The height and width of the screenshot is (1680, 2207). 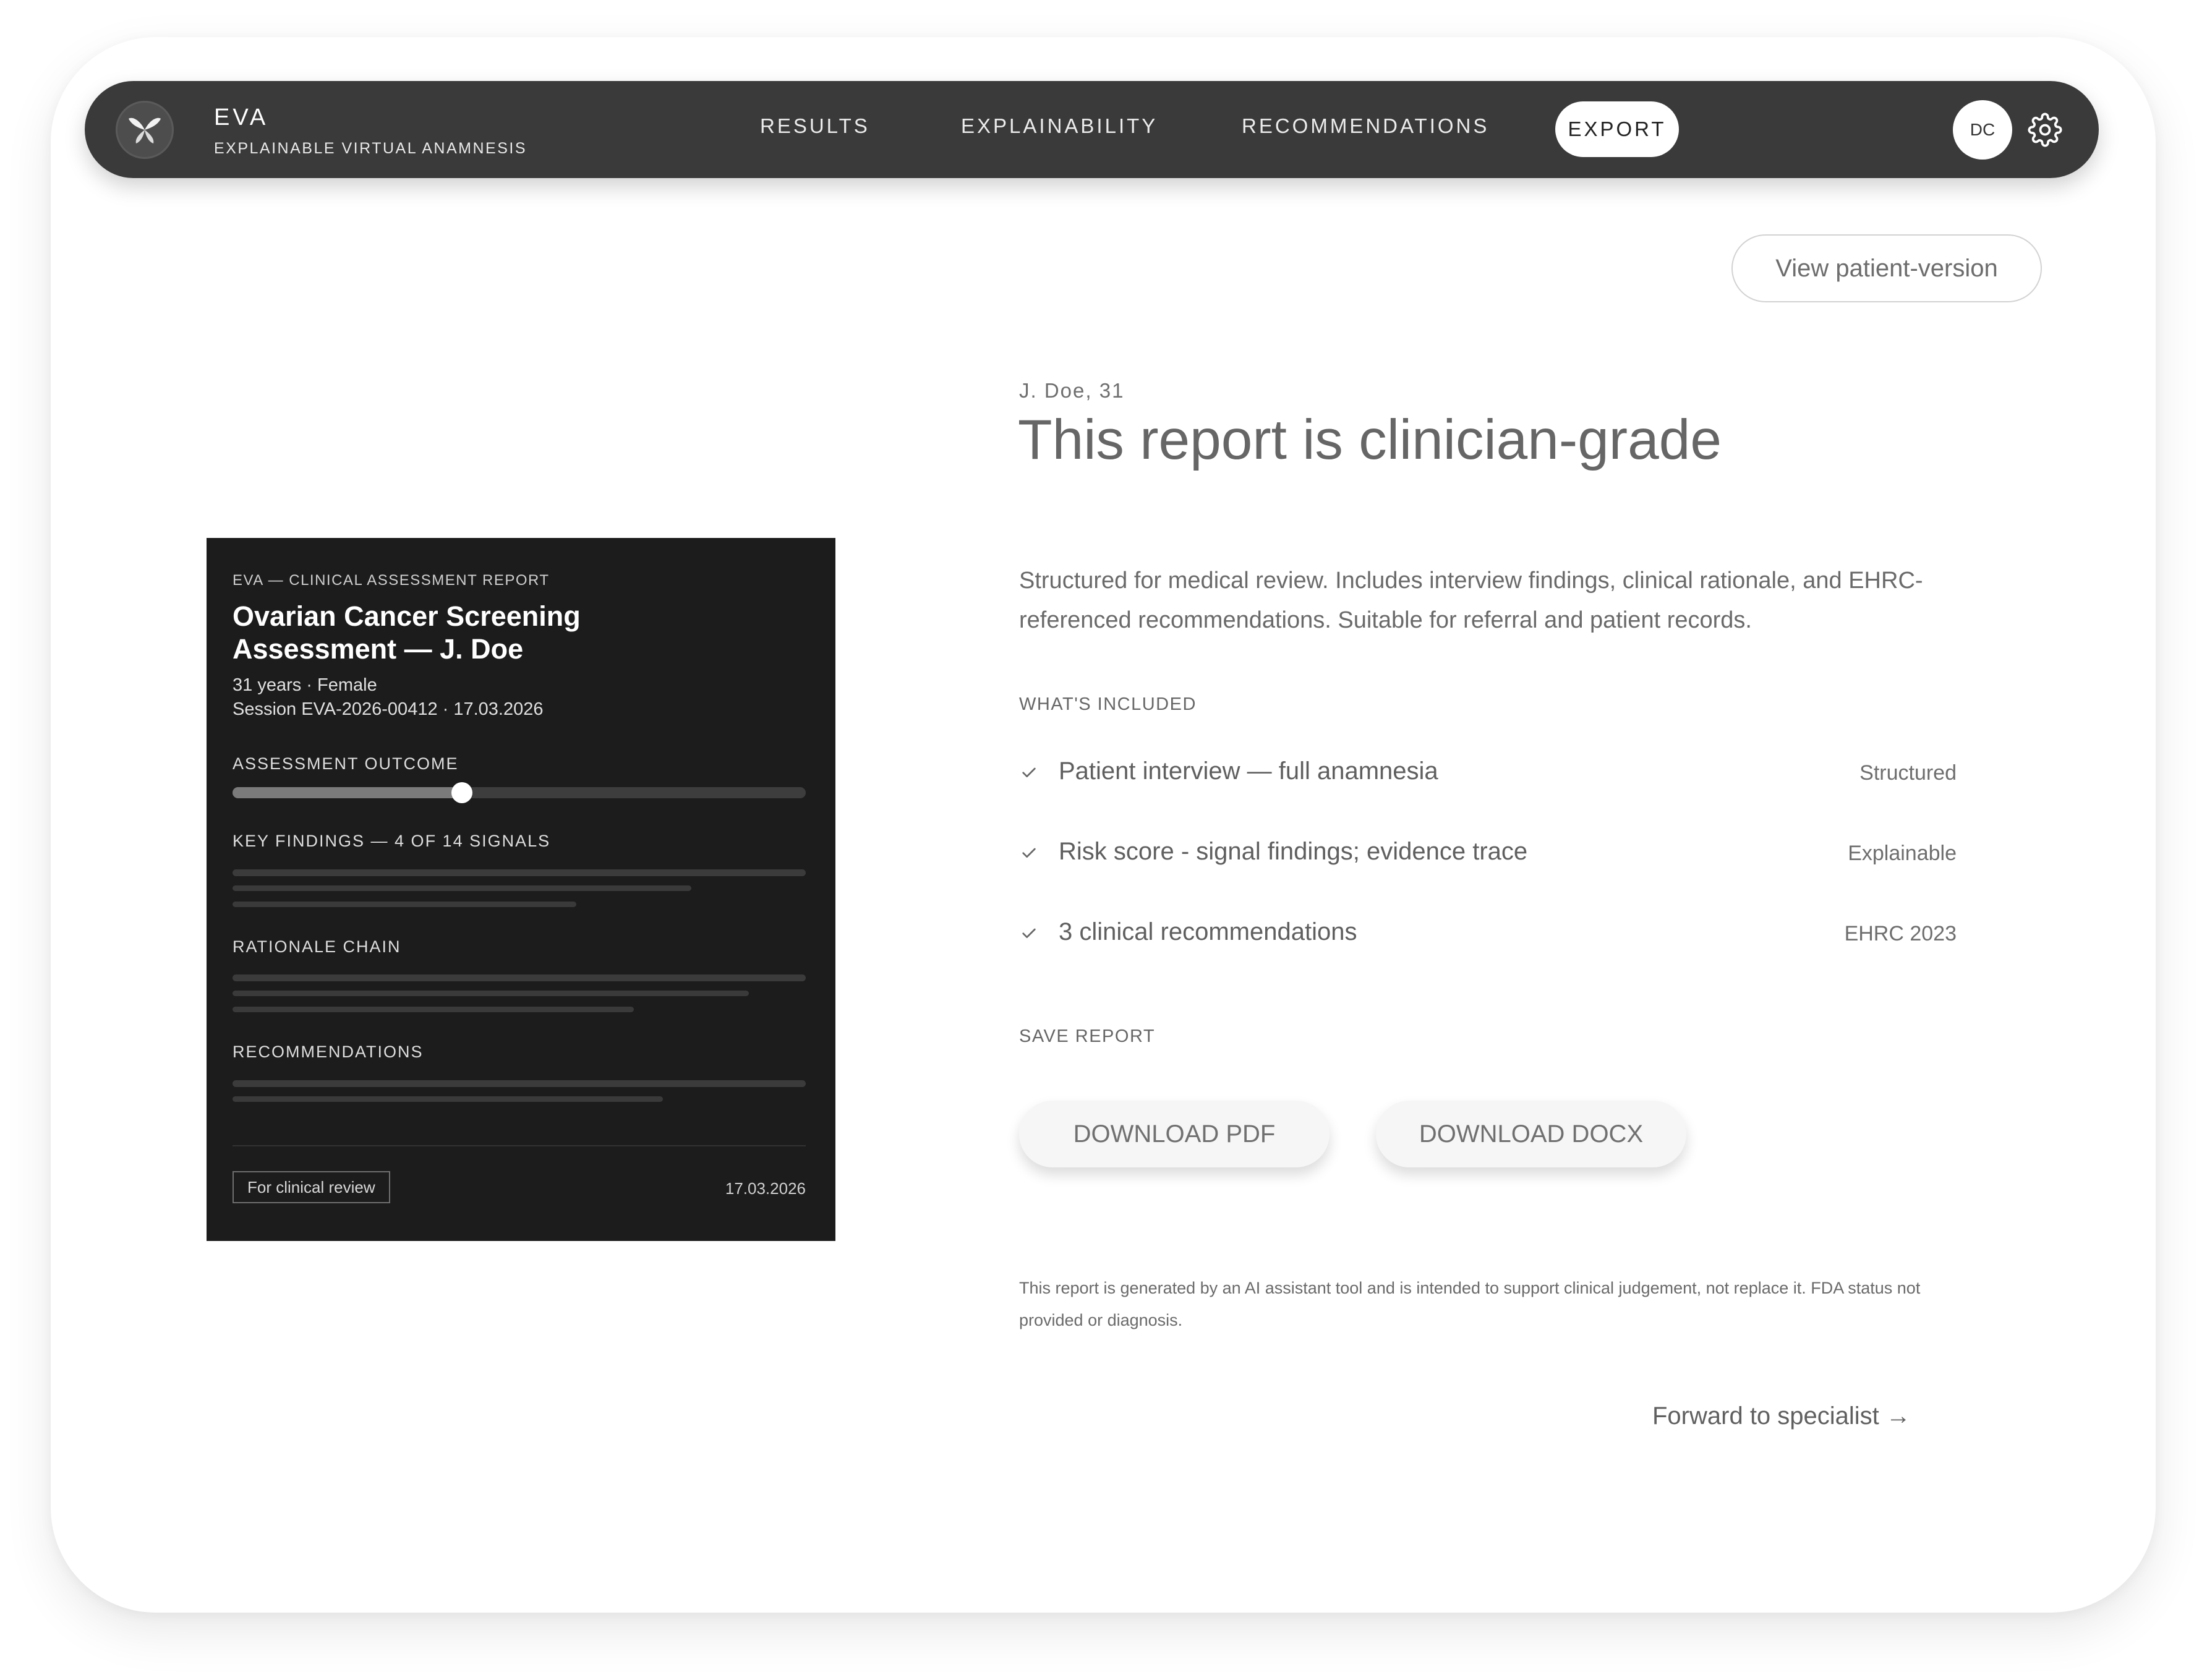 I want to click on patient-name: J. Doe, 31, so click(x=1072, y=390).